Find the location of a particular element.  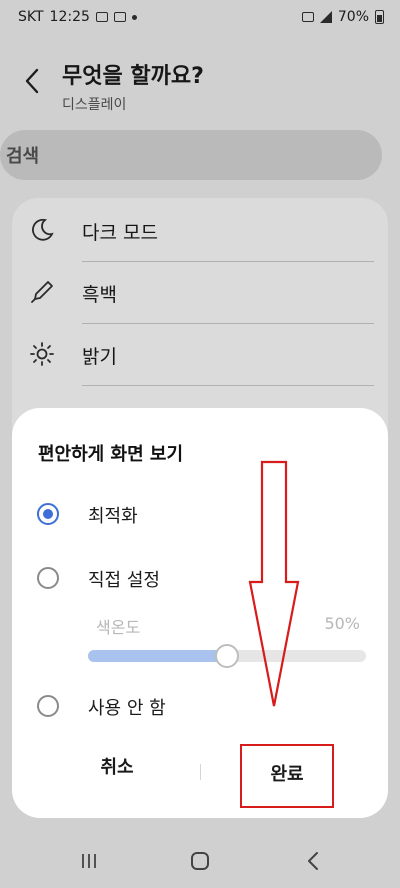

back-nav-icon is located at coordinates (313, 863).